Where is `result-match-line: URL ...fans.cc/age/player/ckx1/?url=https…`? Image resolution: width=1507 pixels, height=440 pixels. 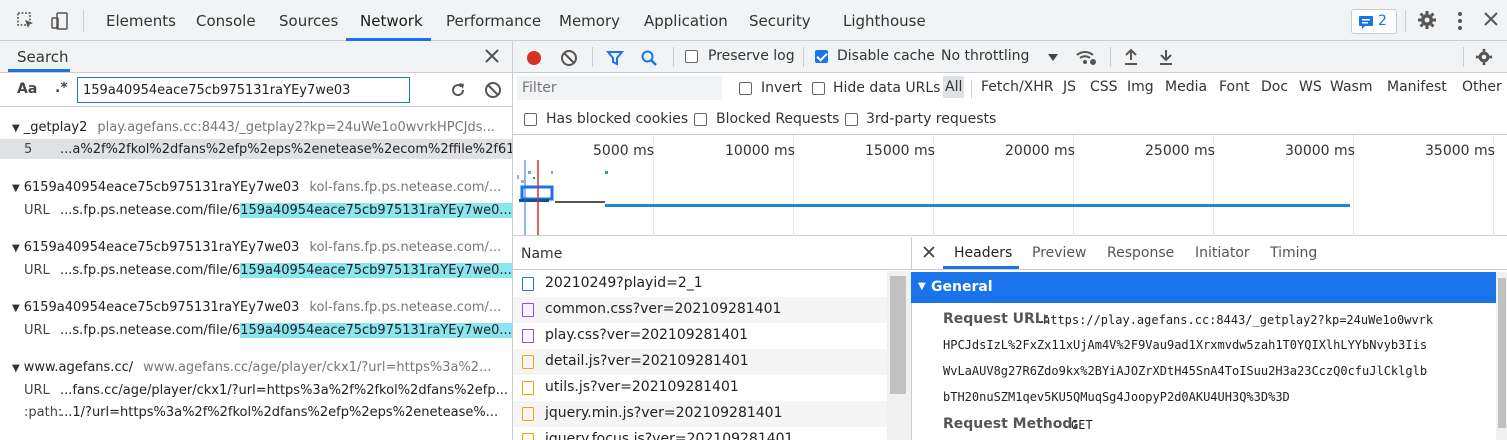
result-match-line: URL ...fans.cc/age/player/ckx1/?url=https… is located at coordinates (266, 390).